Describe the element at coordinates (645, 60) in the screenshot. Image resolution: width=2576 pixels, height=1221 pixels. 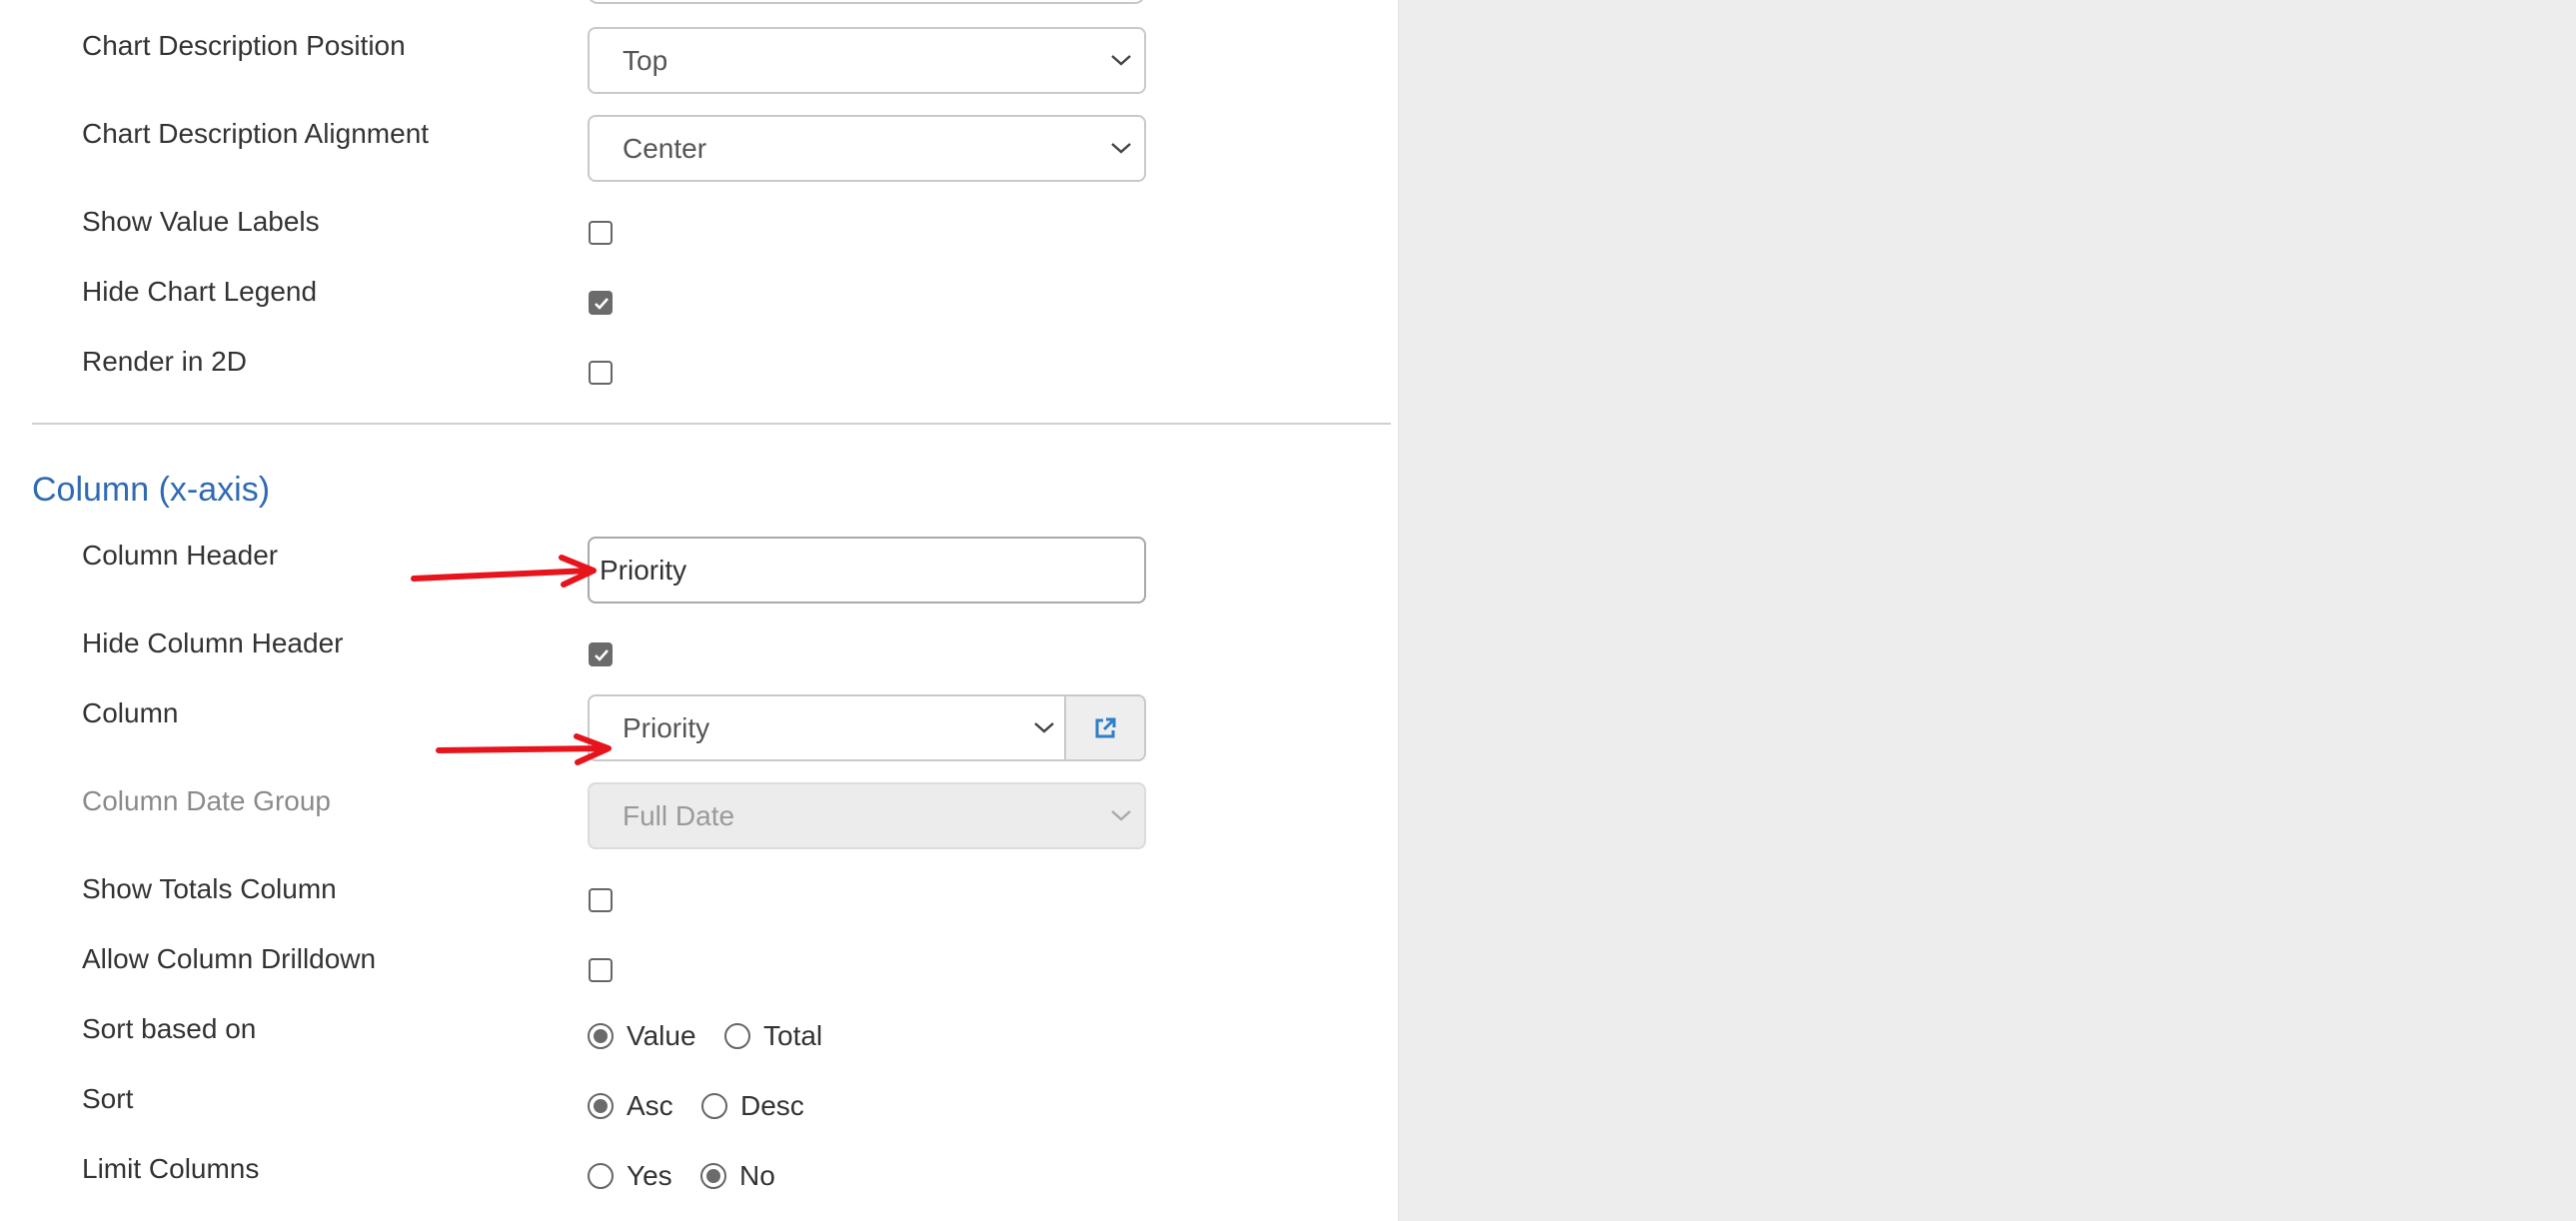
I see `chart-description-position-value: Top` at that location.